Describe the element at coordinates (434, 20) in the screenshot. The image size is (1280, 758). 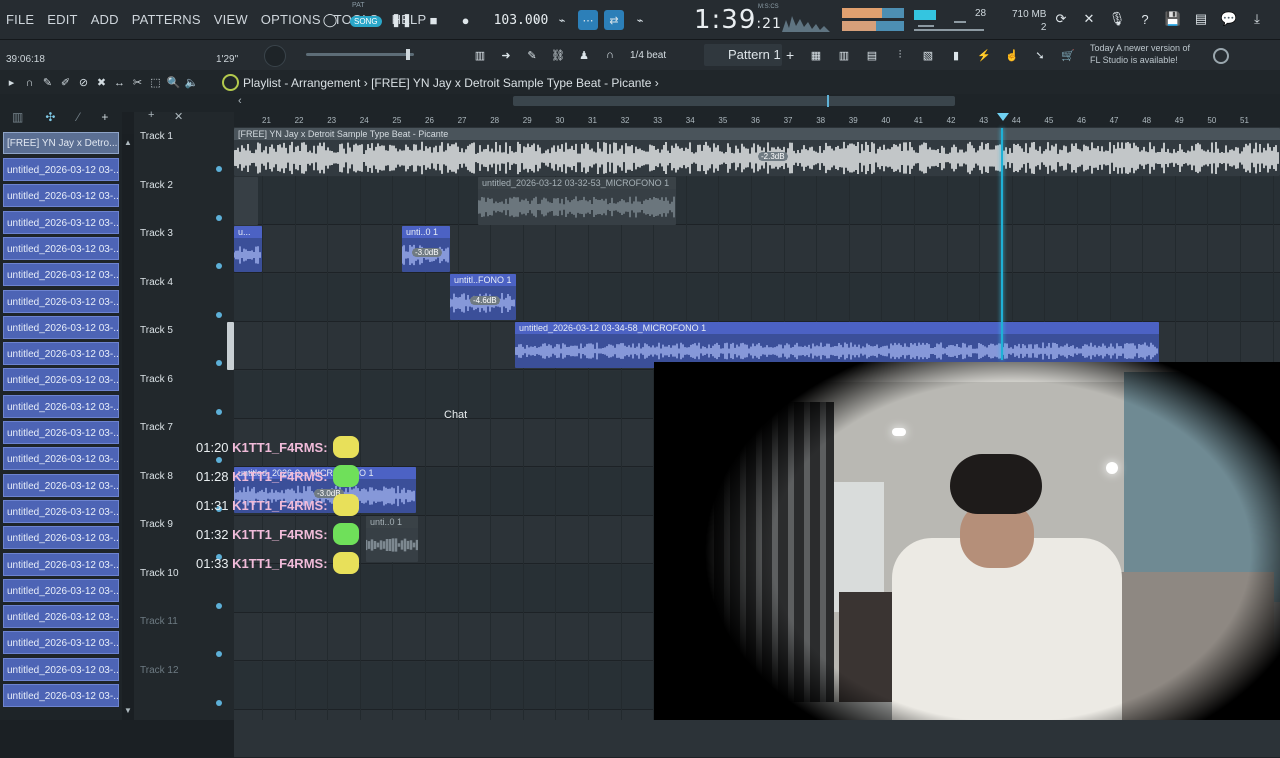
I see `stop-button: ■` at that location.